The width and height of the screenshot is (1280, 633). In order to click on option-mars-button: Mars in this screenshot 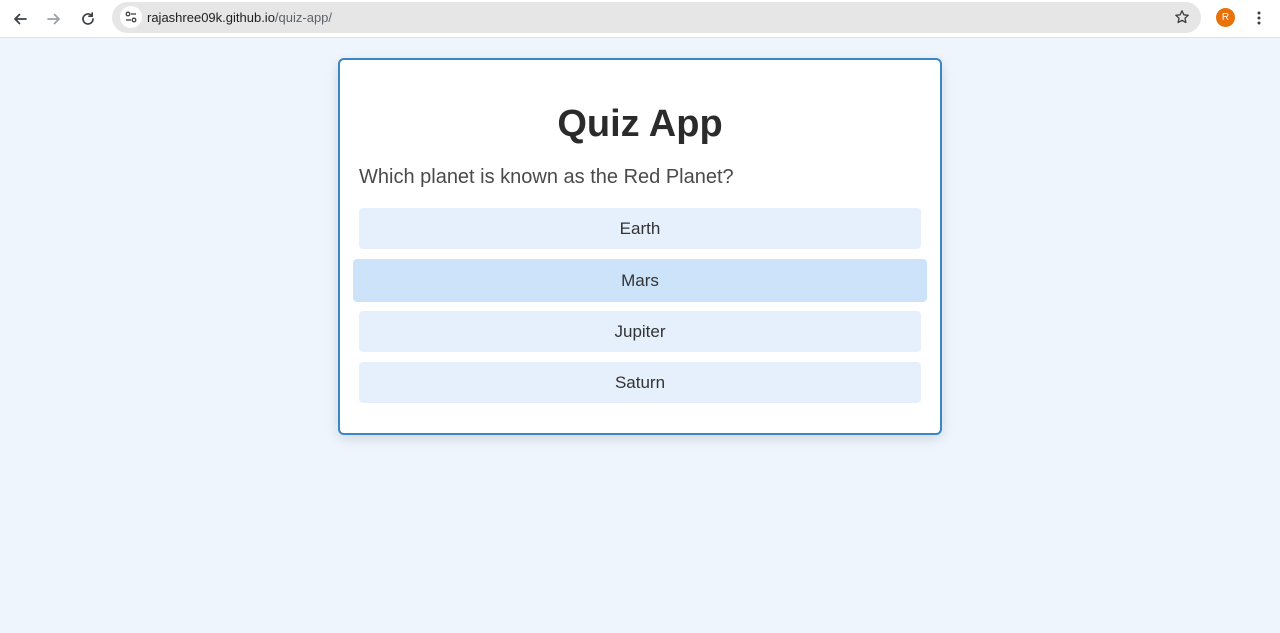, I will do `click(640, 280)`.